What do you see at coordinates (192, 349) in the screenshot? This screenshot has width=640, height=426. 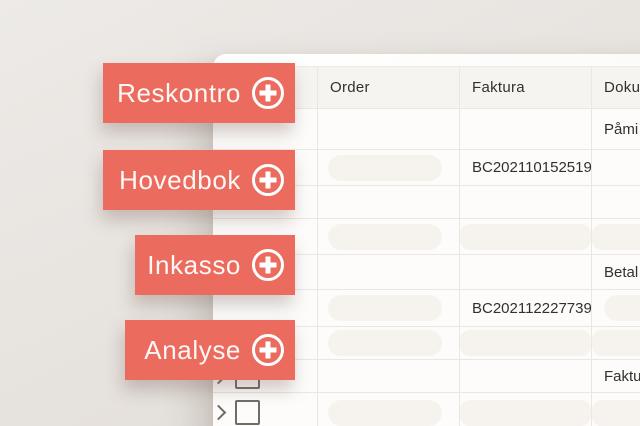 I see `analyse-label: Analyse` at bounding box center [192, 349].